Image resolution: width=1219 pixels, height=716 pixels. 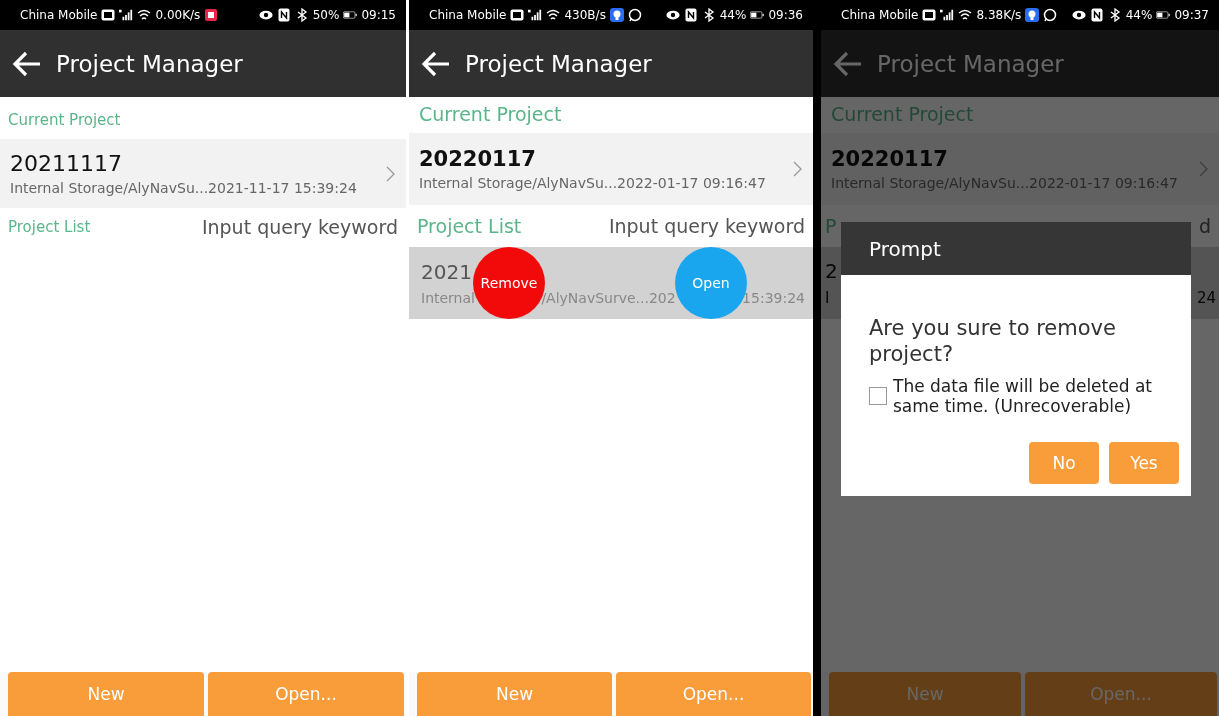 What do you see at coordinates (999, 15) in the screenshot?
I see `network-speed: 8.38K/s` at bounding box center [999, 15].